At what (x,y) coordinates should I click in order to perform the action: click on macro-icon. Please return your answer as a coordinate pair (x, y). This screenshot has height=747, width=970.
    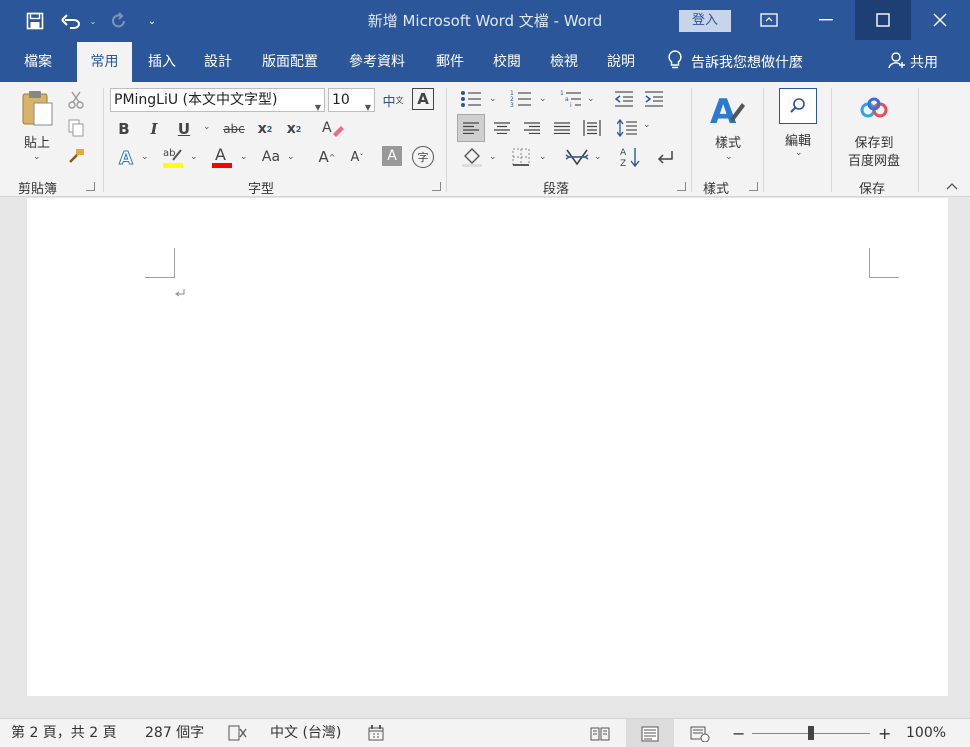
    Looking at the image, I should click on (376, 733).